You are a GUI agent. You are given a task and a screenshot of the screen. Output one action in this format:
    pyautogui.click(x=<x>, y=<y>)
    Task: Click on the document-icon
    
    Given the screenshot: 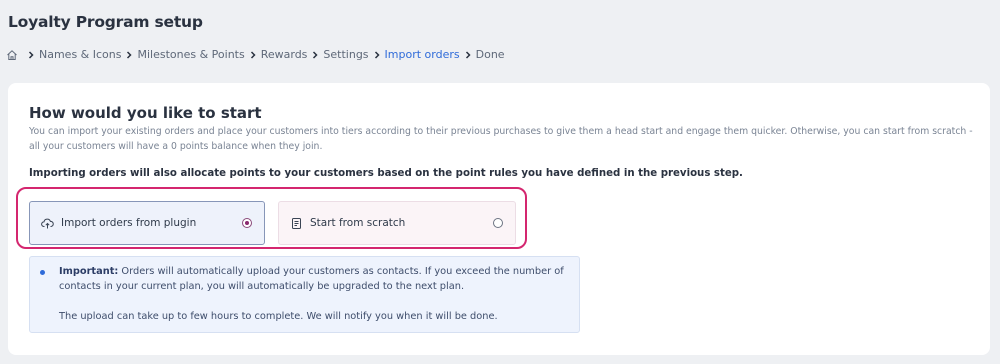 What is the action you would take?
    pyautogui.click(x=296, y=223)
    